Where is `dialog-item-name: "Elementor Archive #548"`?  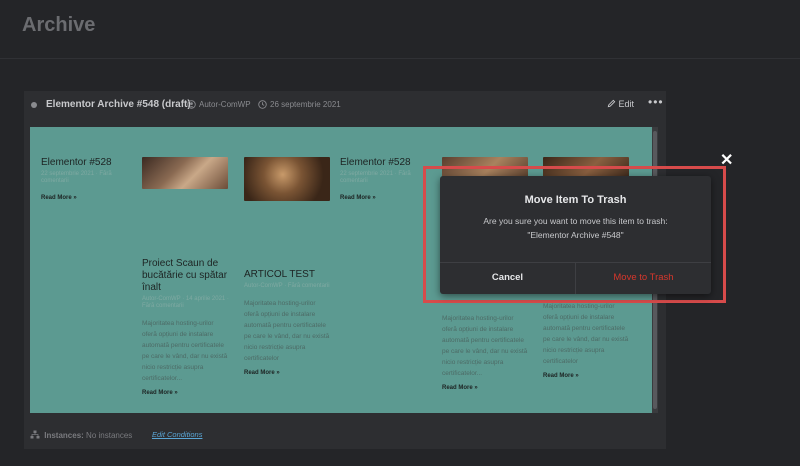 dialog-item-name: "Elementor Archive #548" is located at coordinates (575, 235).